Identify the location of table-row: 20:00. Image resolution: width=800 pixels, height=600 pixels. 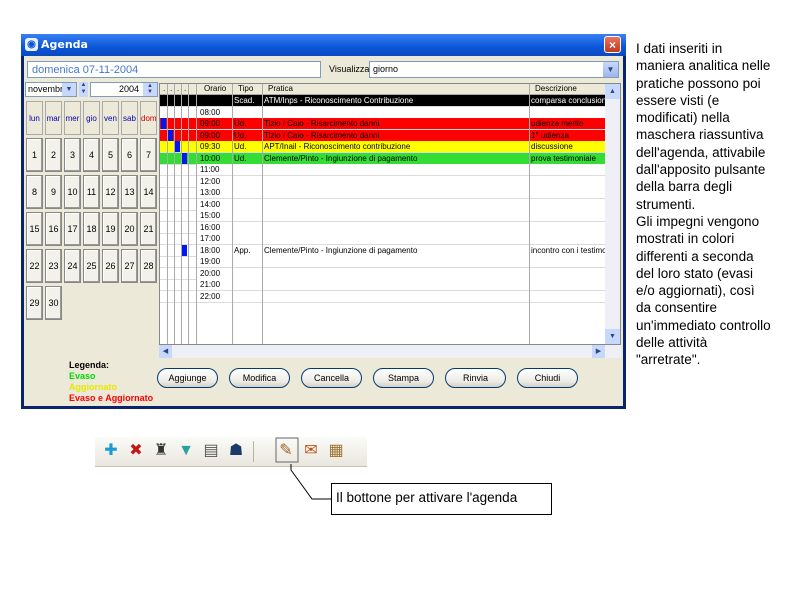
(383, 273).